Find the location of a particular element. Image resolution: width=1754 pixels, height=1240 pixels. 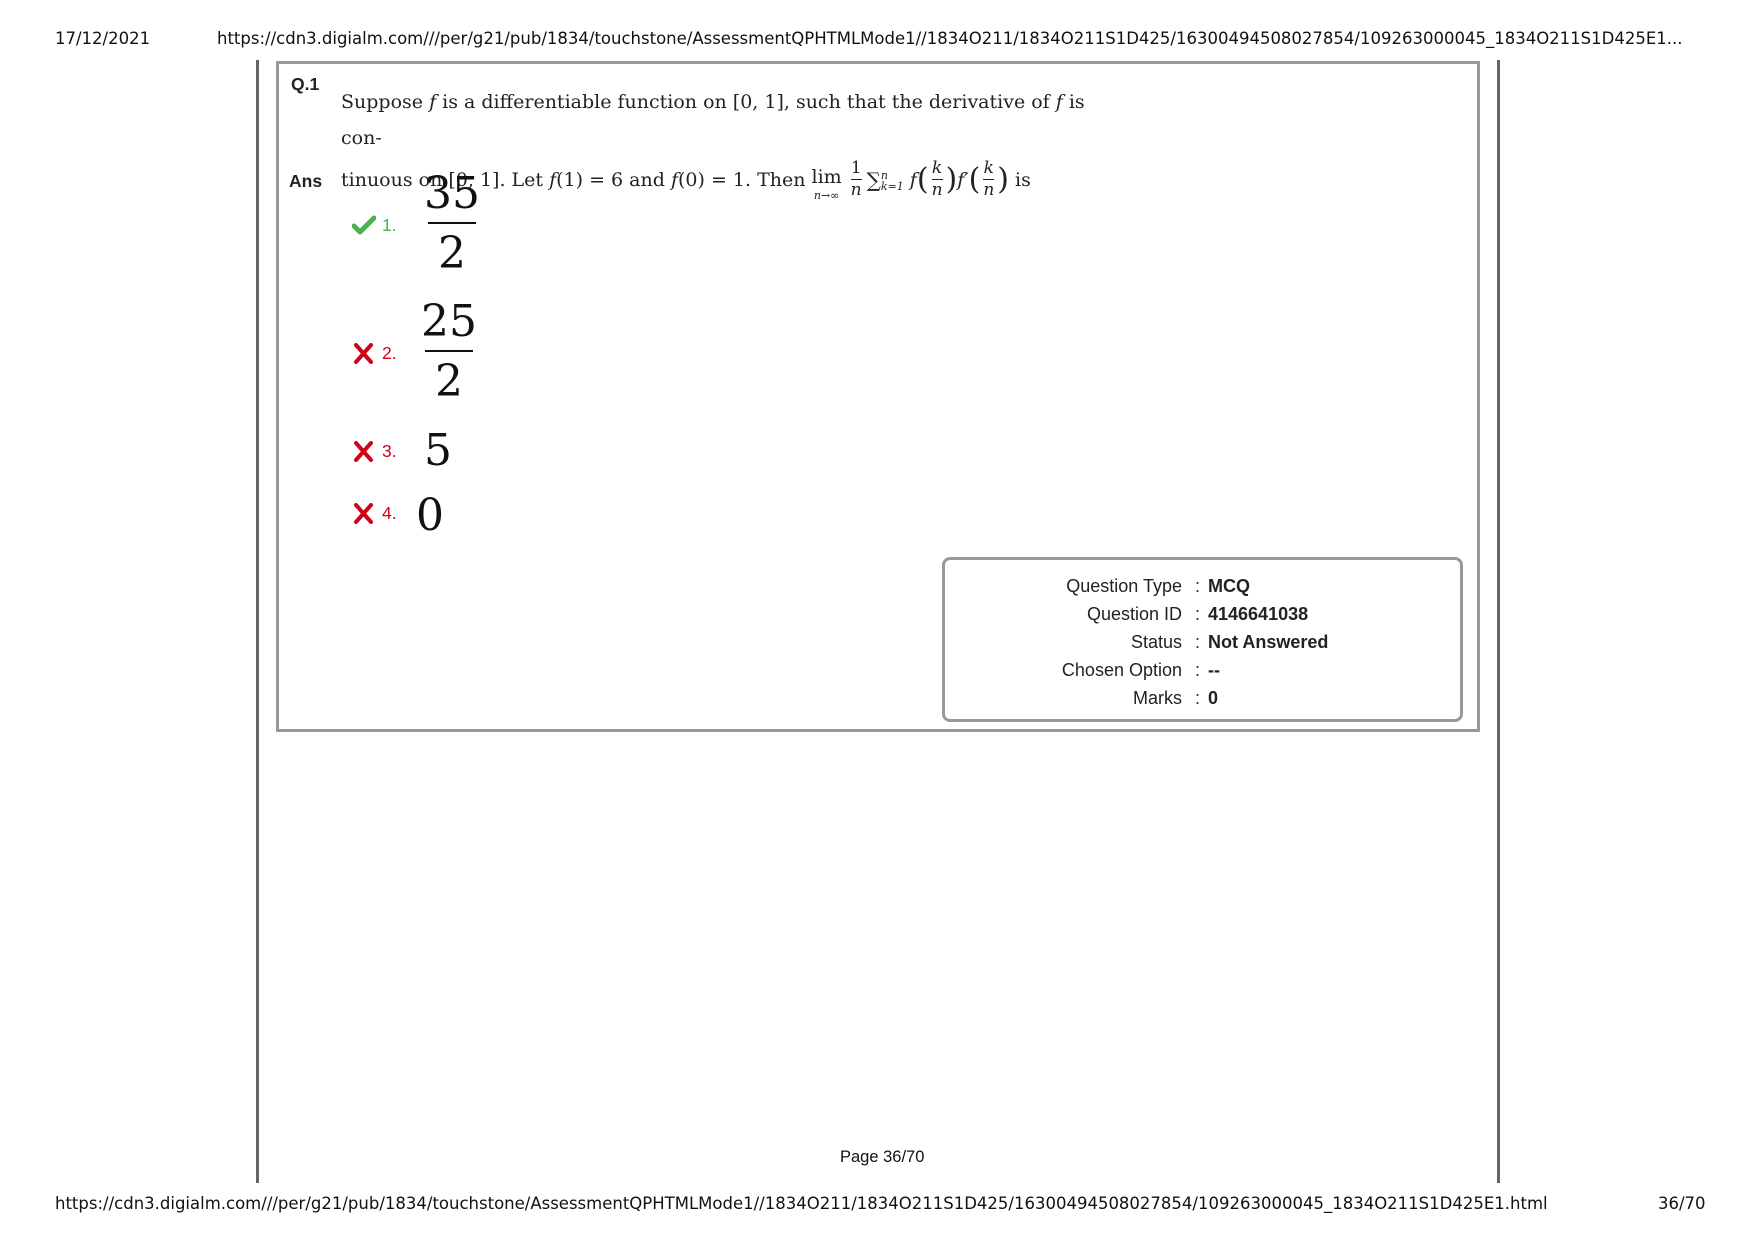

info-label: Marks is located at coordinates (1157, 698).